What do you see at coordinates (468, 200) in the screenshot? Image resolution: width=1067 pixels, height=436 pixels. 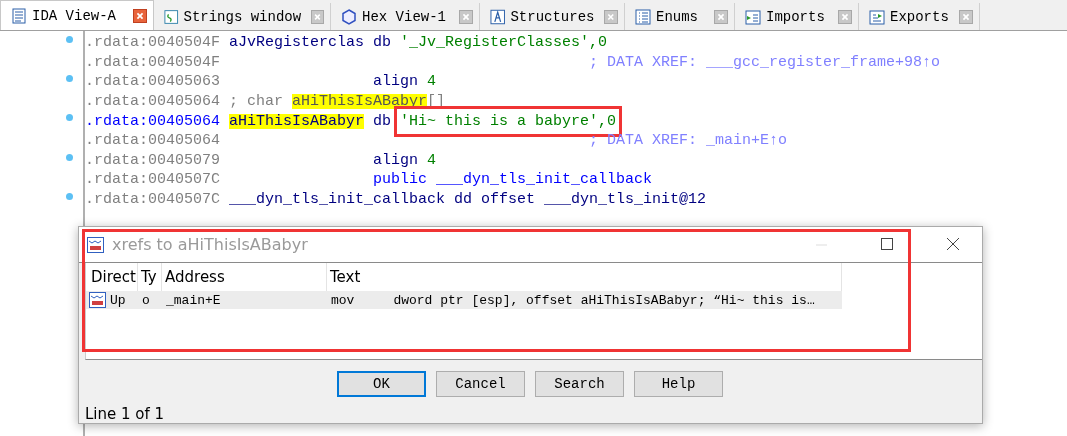 I see `code-text: ___dyn_tls_init_callback dd offset ___dyn_tls_init@12` at bounding box center [468, 200].